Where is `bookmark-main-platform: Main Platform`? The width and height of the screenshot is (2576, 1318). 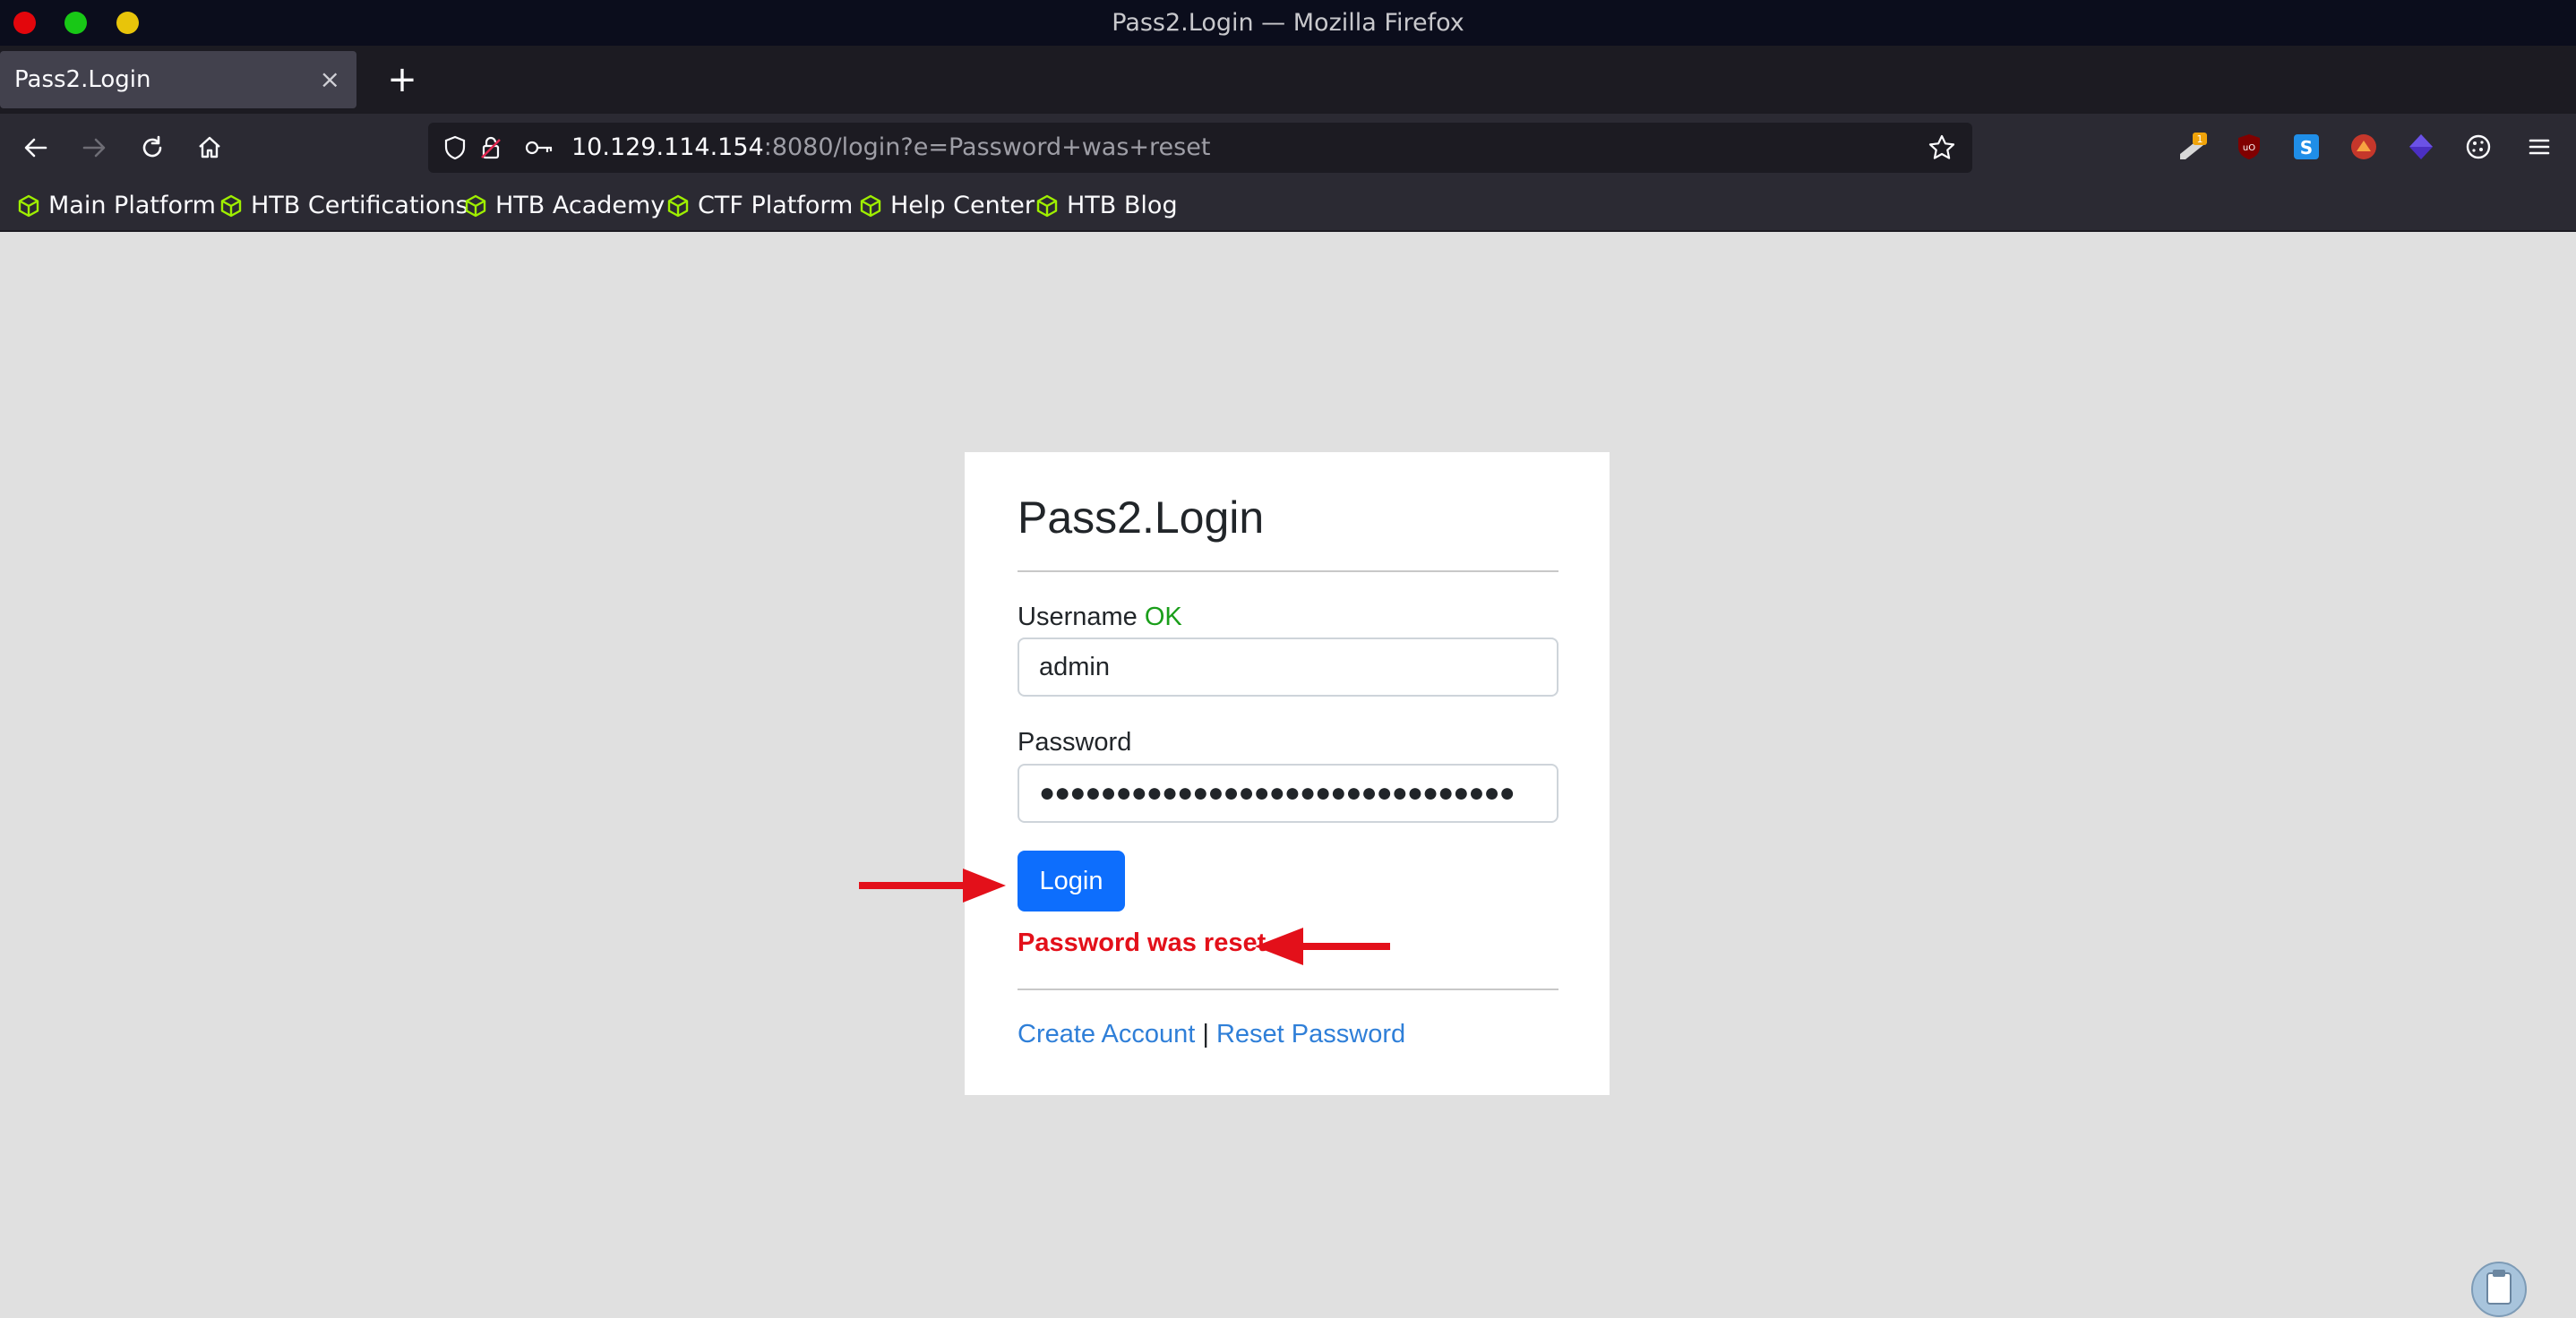 bookmark-main-platform: Main Platform is located at coordinates (116, 205).